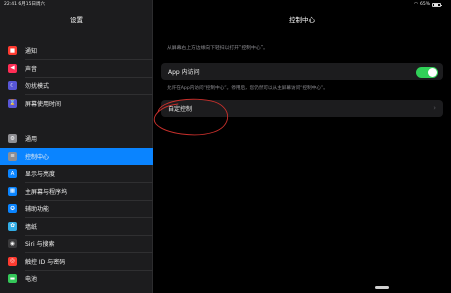 This screenshot has height=293, width=451. I want to click on customize-controls-row: 自定控制 ›, so click(302, 108).